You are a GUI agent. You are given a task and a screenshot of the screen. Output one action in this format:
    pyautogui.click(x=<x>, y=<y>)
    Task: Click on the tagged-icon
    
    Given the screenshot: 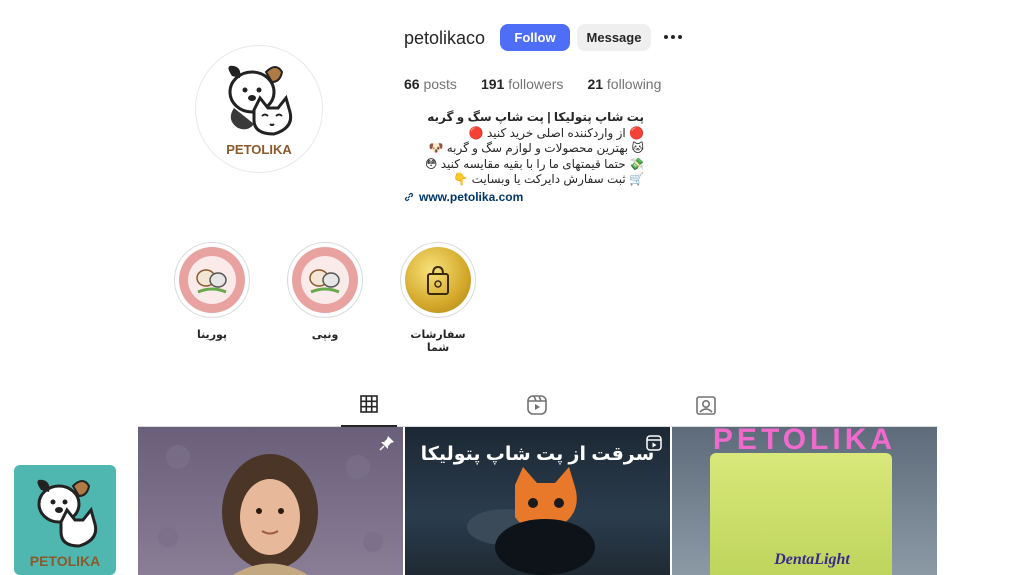 What is the action you would take?
    pyautogui.click(x=706, y=405)
    